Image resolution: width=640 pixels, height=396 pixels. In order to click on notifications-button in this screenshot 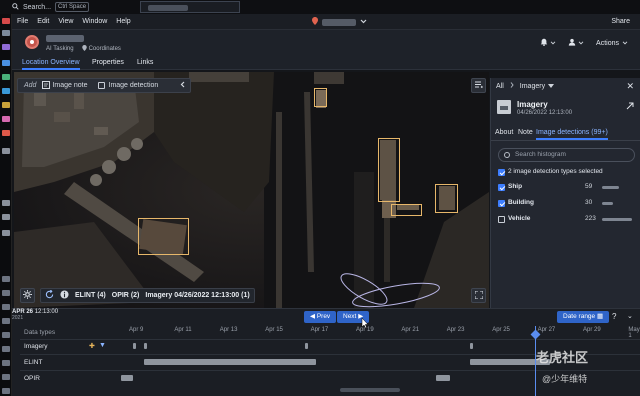, I will do `click(548, 43)`.